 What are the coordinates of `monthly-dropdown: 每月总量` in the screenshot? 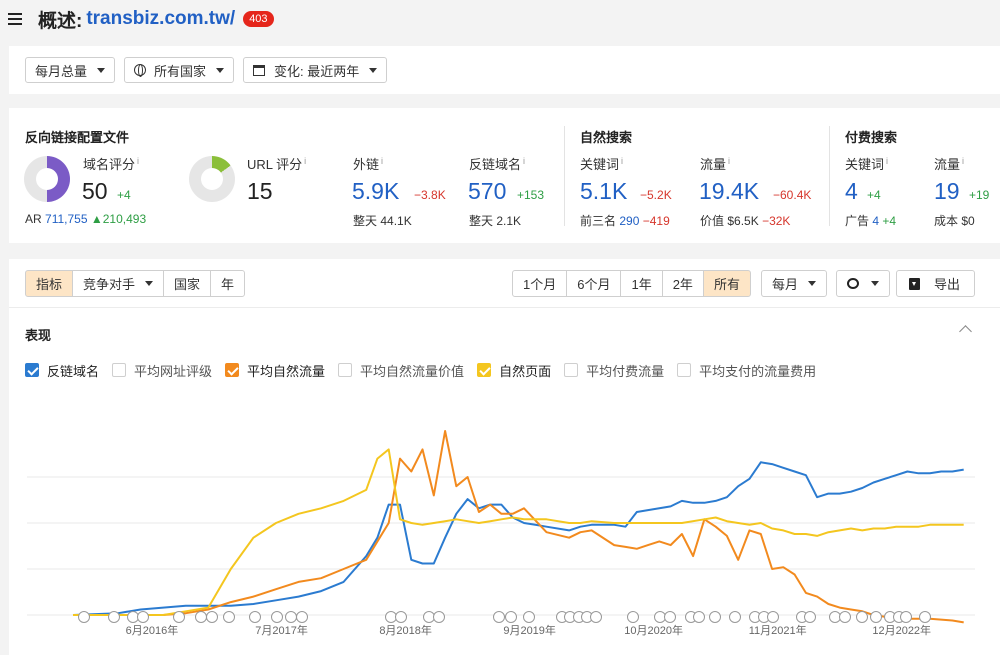 It's located at (70, 70).